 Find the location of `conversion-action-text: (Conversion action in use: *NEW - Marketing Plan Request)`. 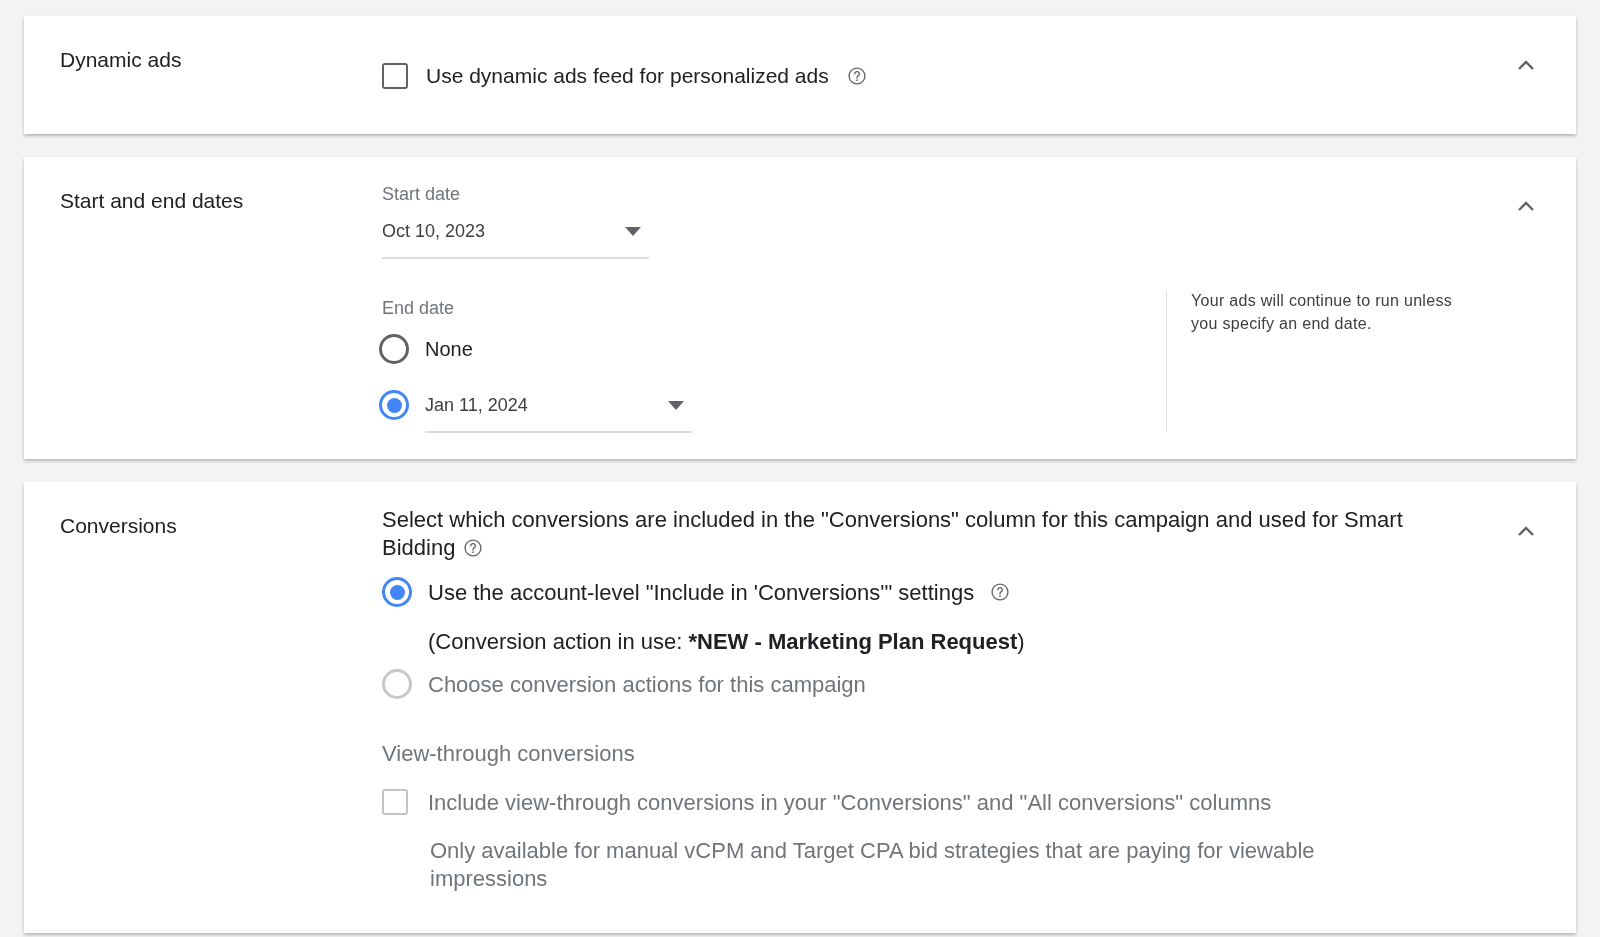

conversion-action-text: (Conversion action in use: *NEW - Marketing Plan Request) is located at coordinates (727, 641).